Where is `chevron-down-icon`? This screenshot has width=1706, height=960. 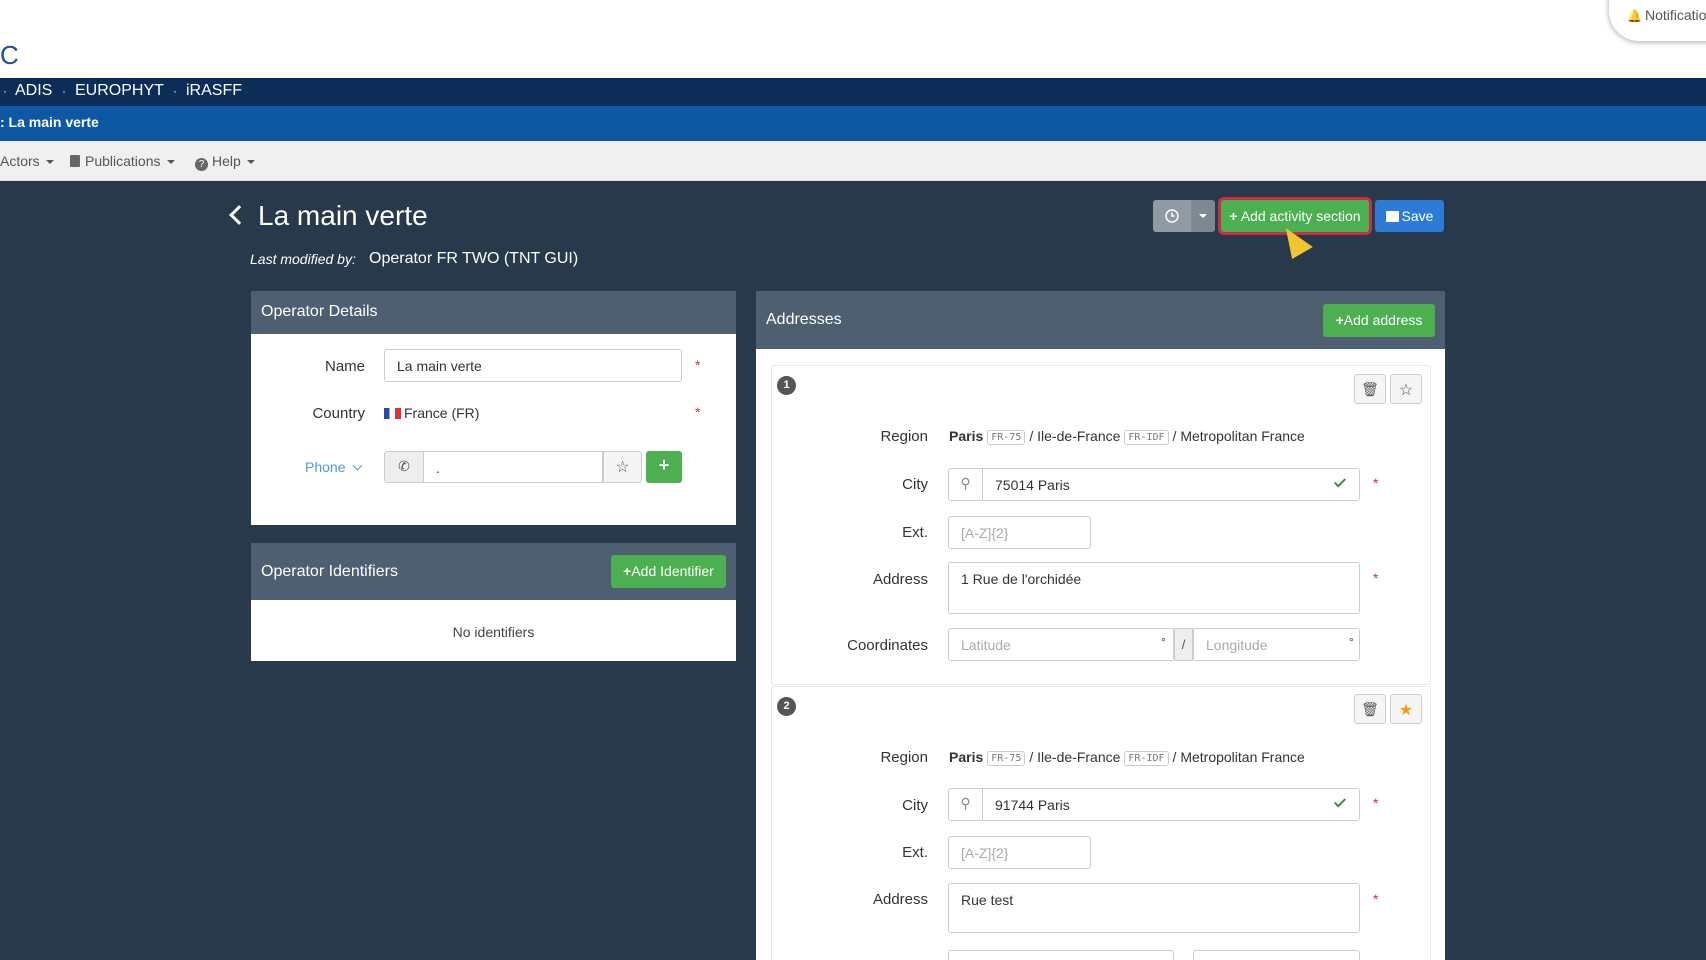
chevron-down-icon is located at coordinates (357, 465).